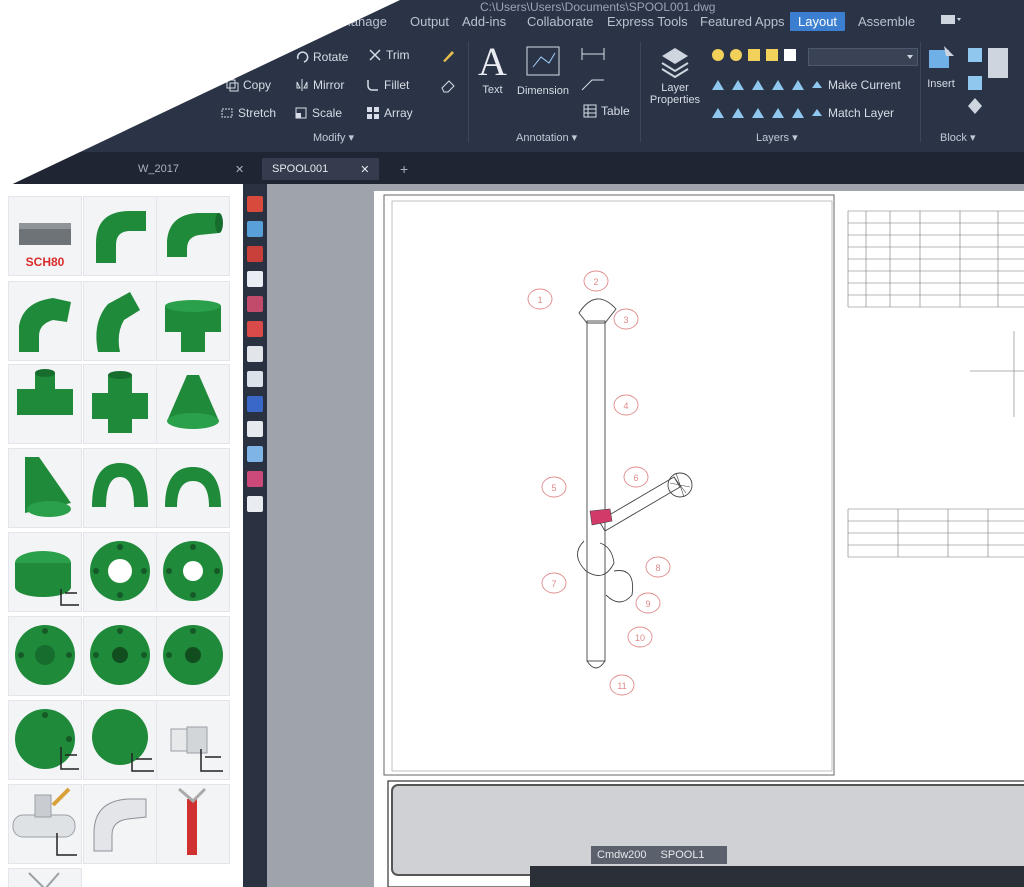 The width and height of the screenshot is (1024, 887). What do you see at coordinates (647, 21) in the screenshot?
I see `tab-express-tools: Express Tools` at bounding box center [647, 21].